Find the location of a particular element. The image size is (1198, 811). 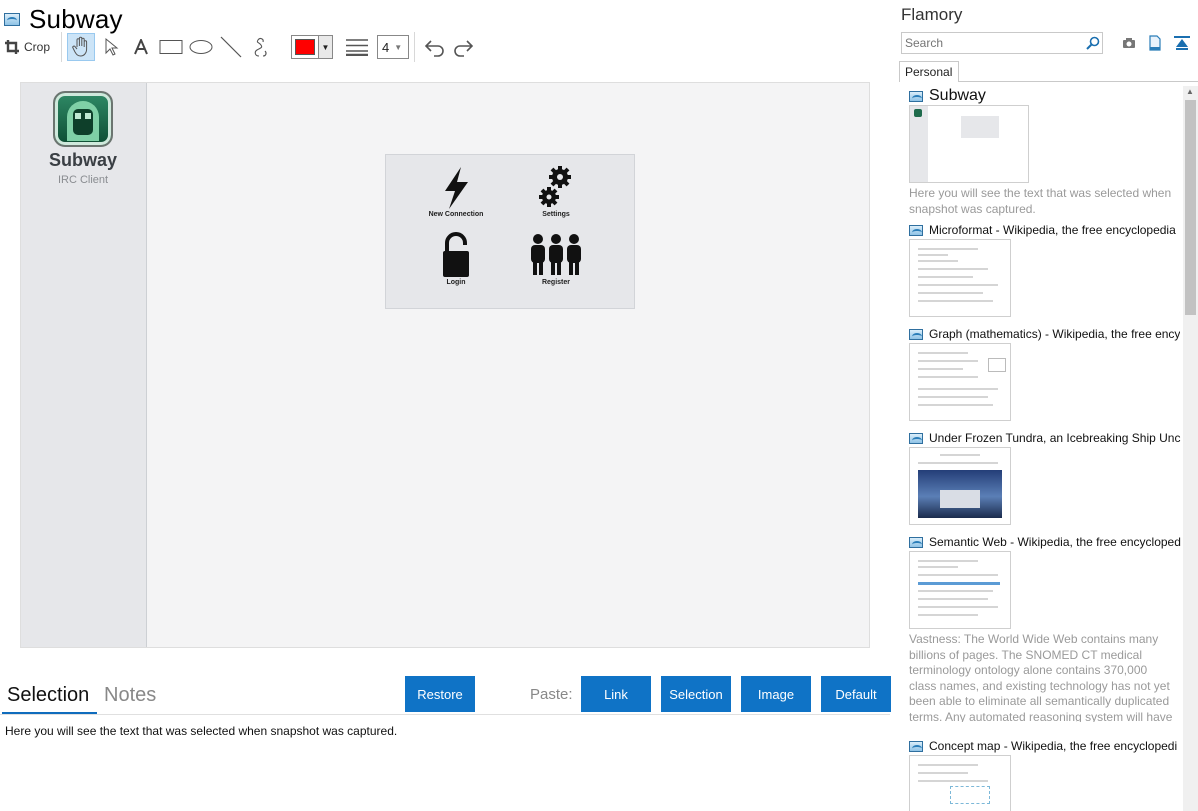

hand-icon is located at coordinates (80, 46).